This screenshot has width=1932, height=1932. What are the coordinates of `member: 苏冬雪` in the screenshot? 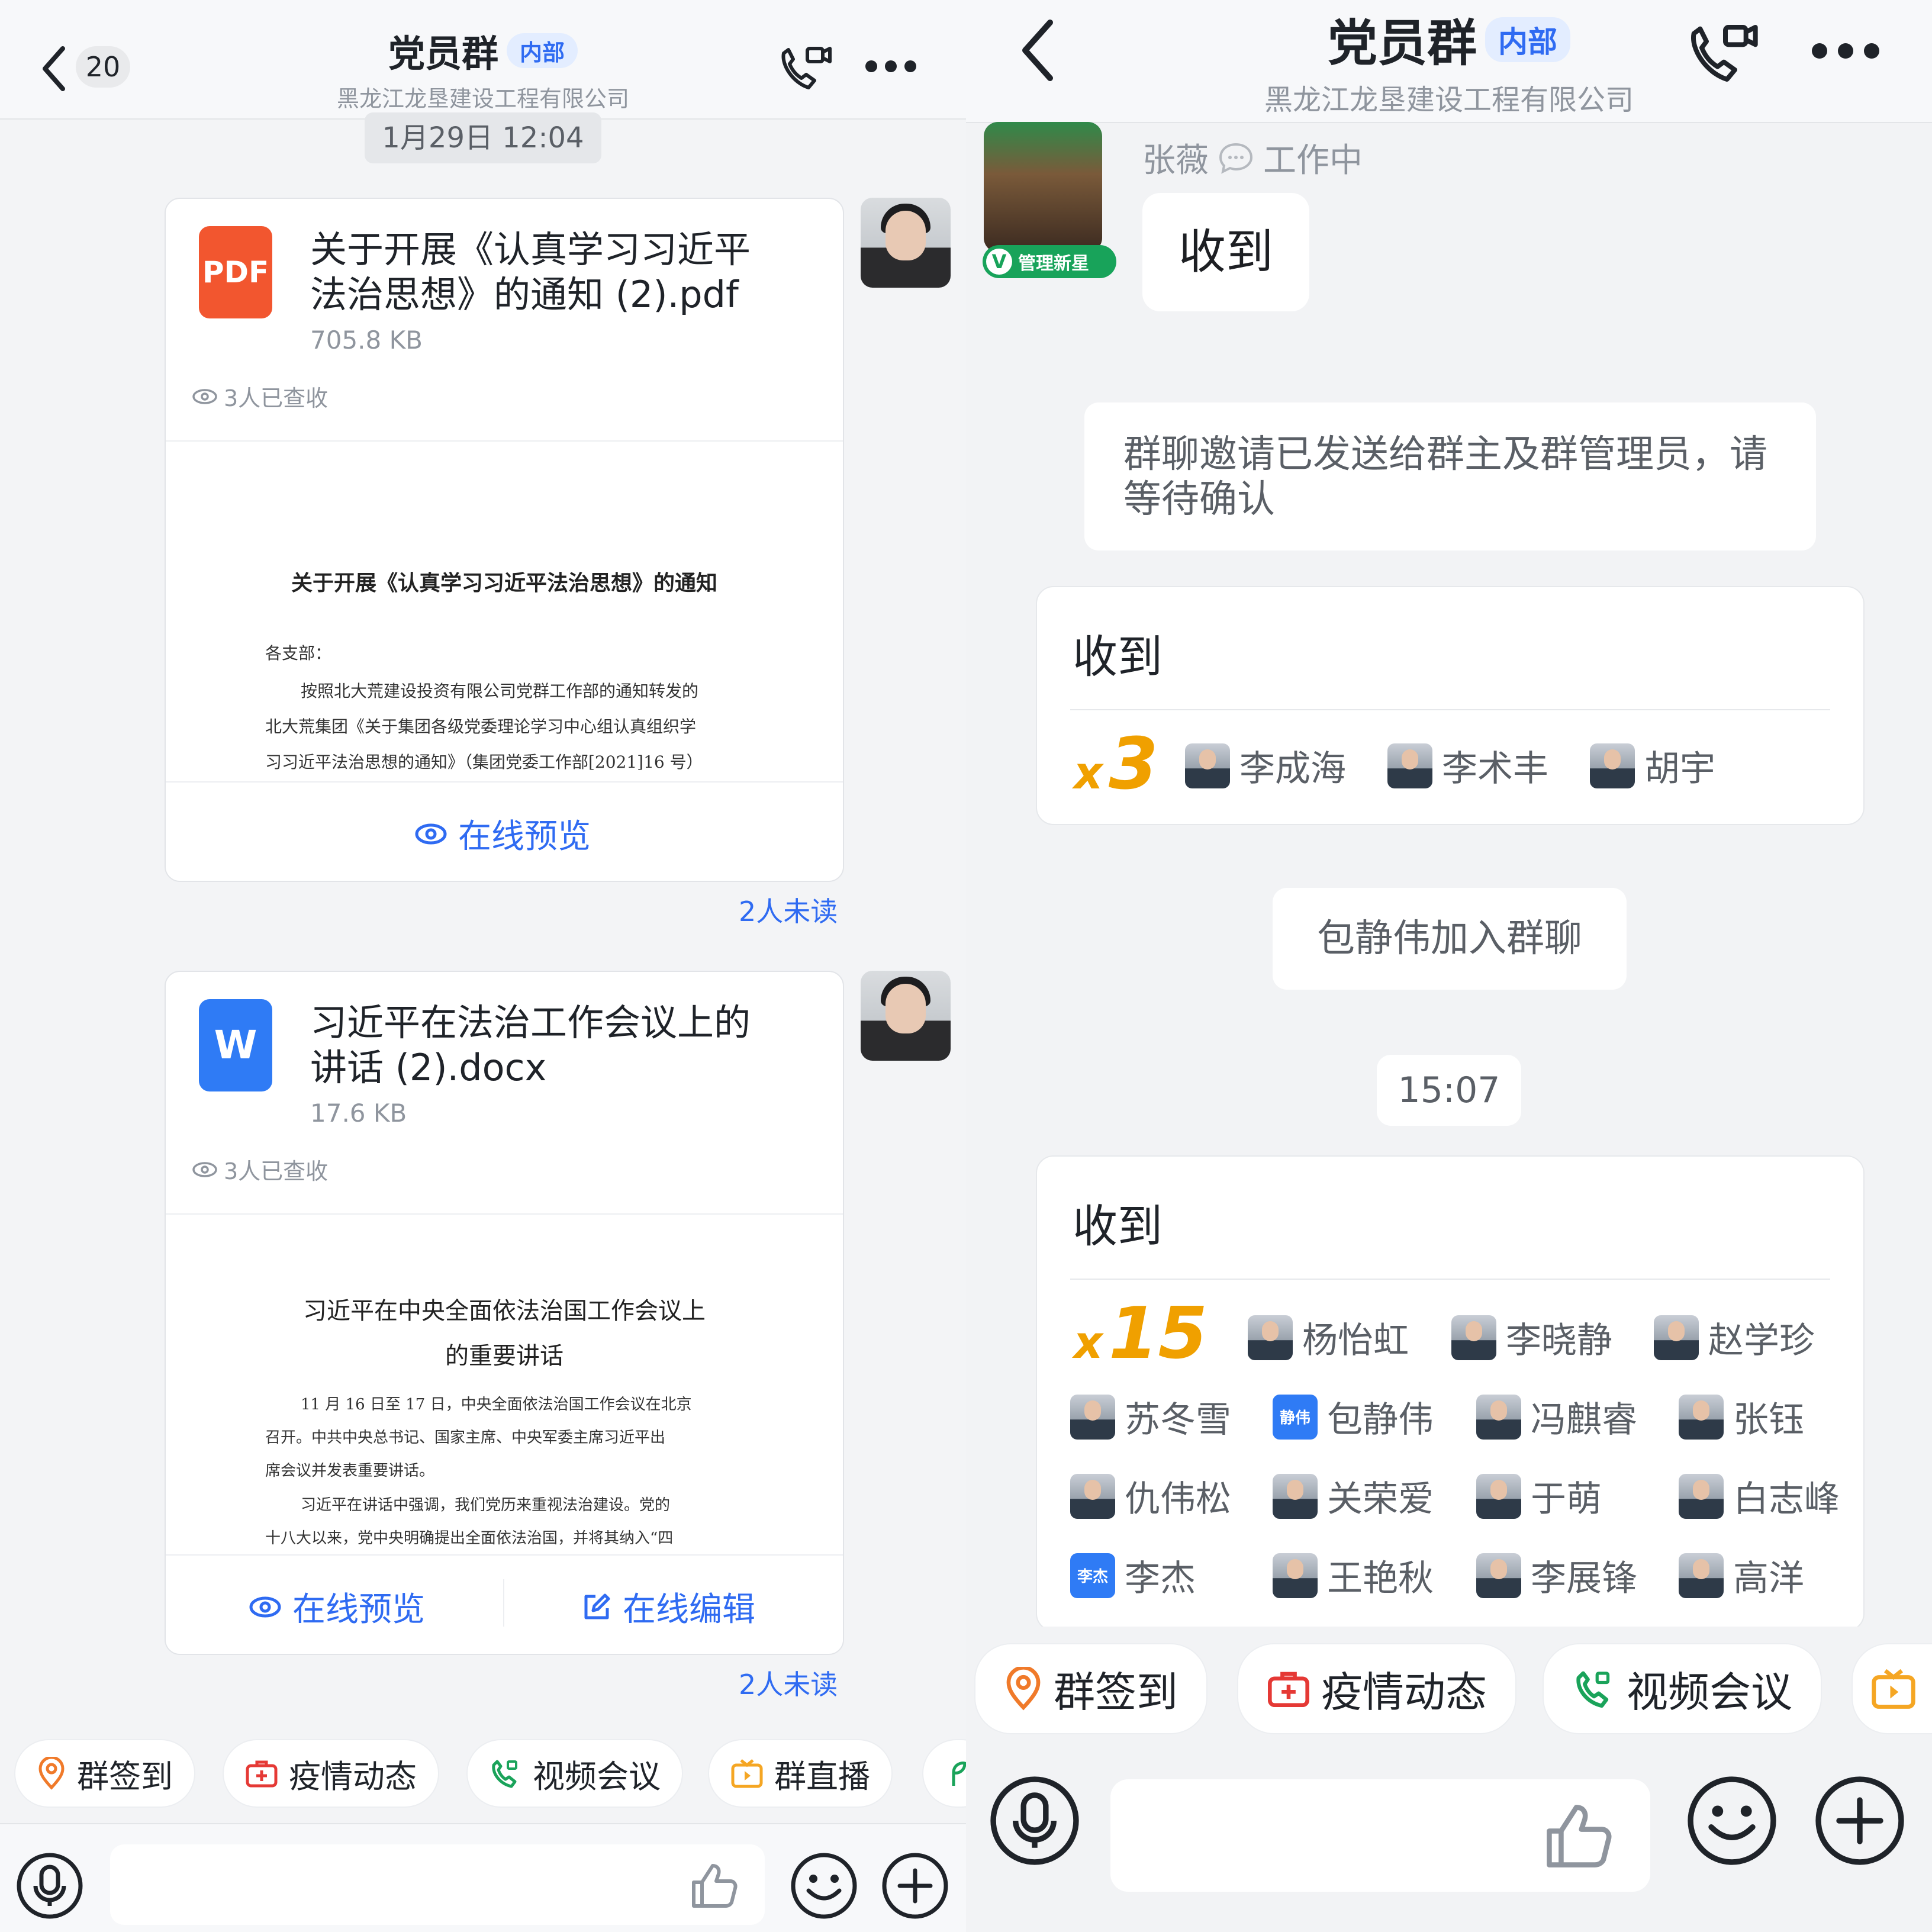 It's located at (1150, 1416).